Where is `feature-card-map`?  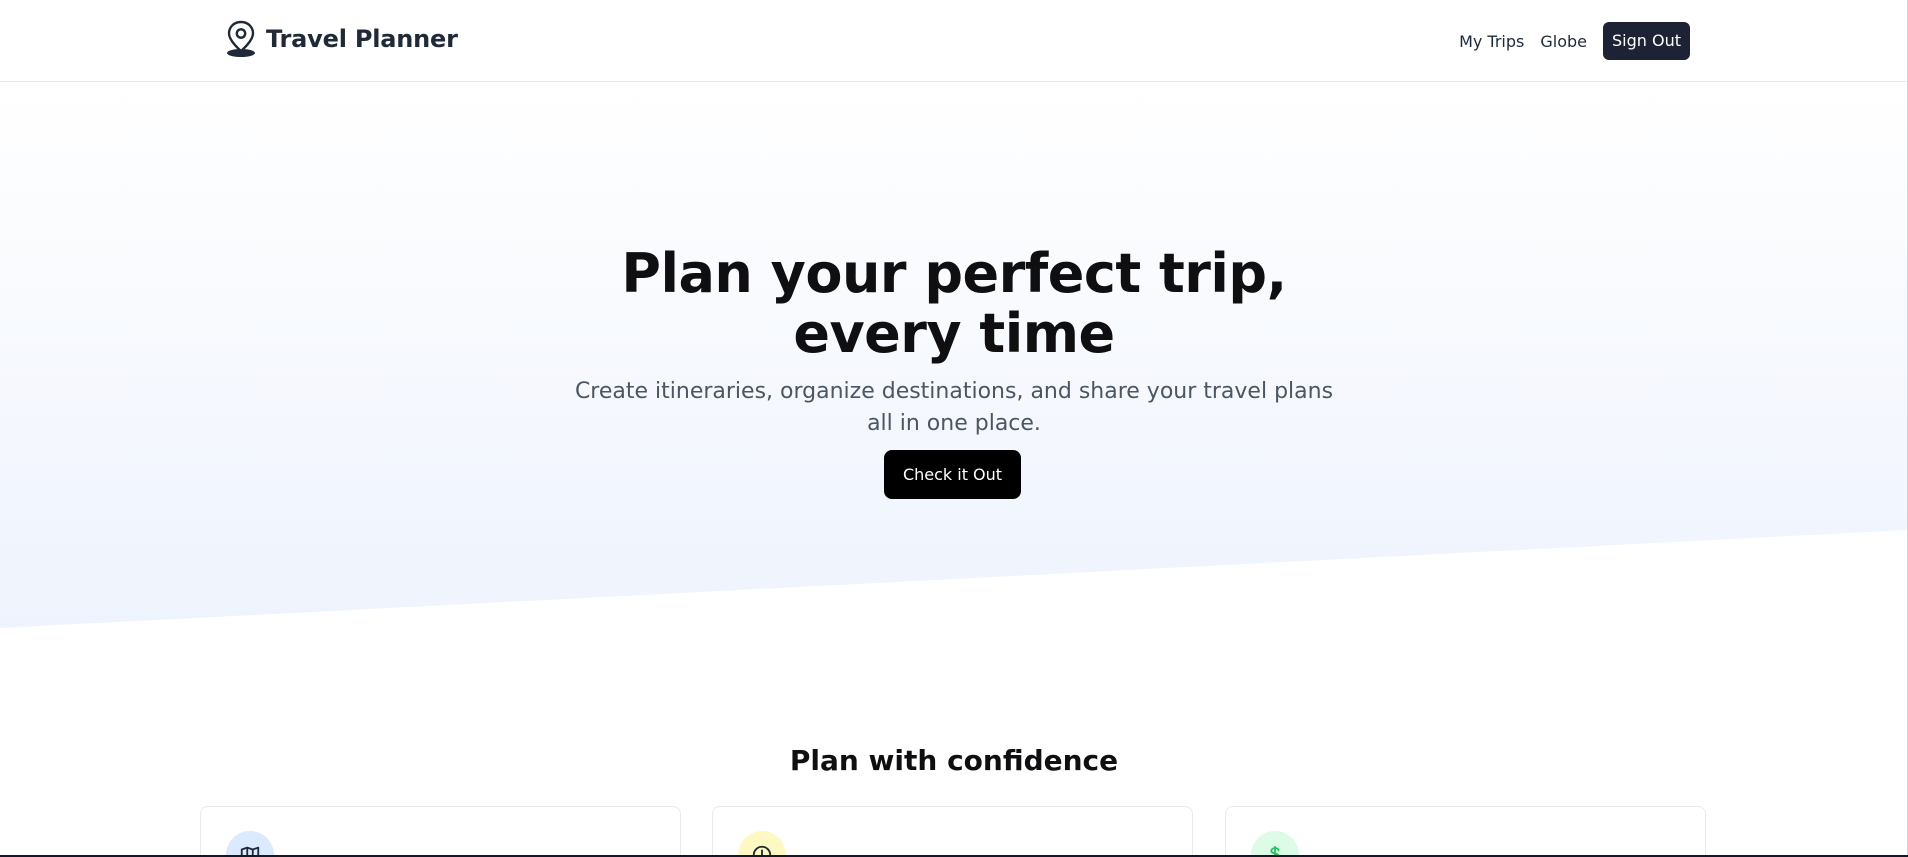 feature-card-map is located at coordinates (440, 831).